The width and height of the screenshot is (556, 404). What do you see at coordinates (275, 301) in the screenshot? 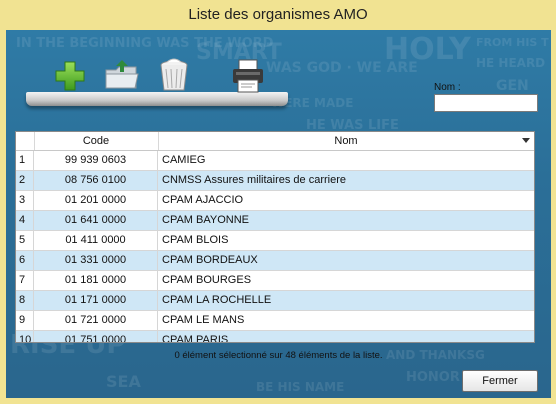
I see `table-row: 8 01 171 0000 CPAM LA ROCHELLE` at bounding box center [275, 301].